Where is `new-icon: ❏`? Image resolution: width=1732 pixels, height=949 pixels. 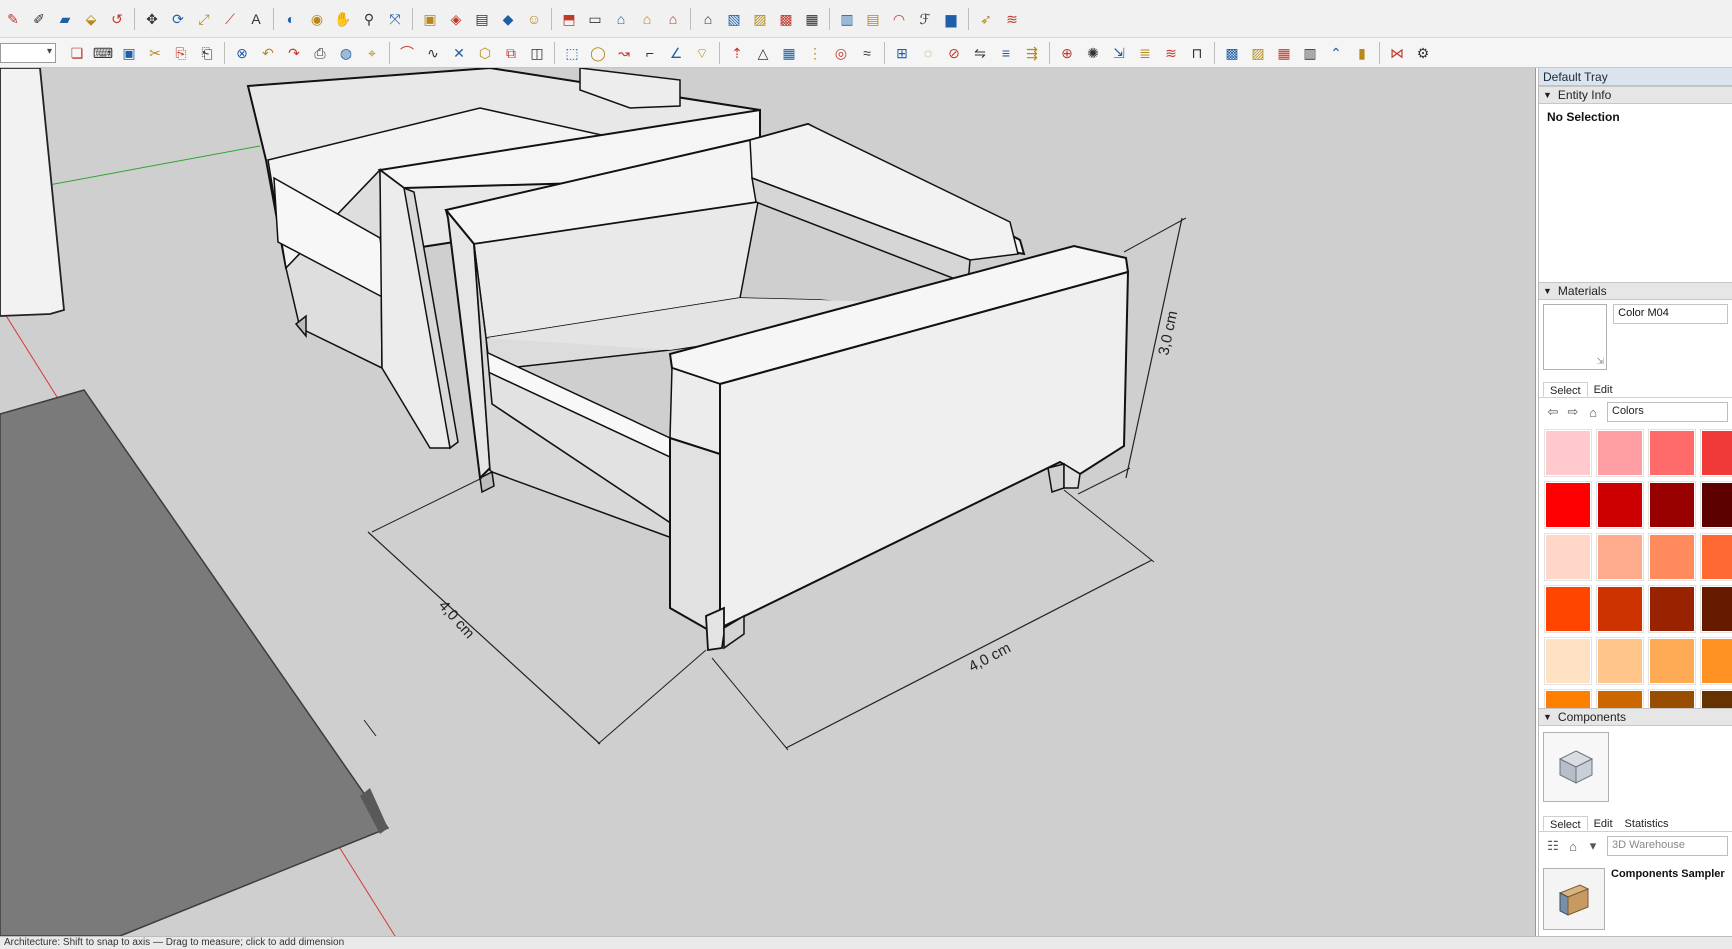 new-icon: ❏ is located at coordinates (77, 53).